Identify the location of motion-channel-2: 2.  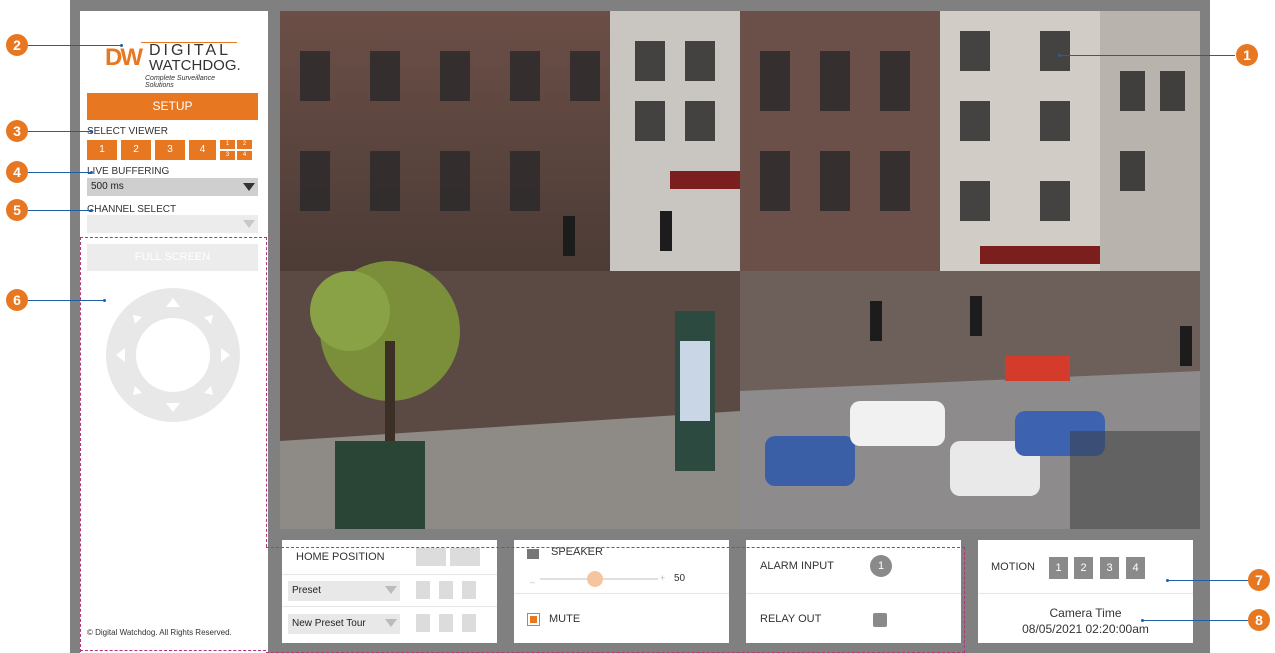
(1083, 568).